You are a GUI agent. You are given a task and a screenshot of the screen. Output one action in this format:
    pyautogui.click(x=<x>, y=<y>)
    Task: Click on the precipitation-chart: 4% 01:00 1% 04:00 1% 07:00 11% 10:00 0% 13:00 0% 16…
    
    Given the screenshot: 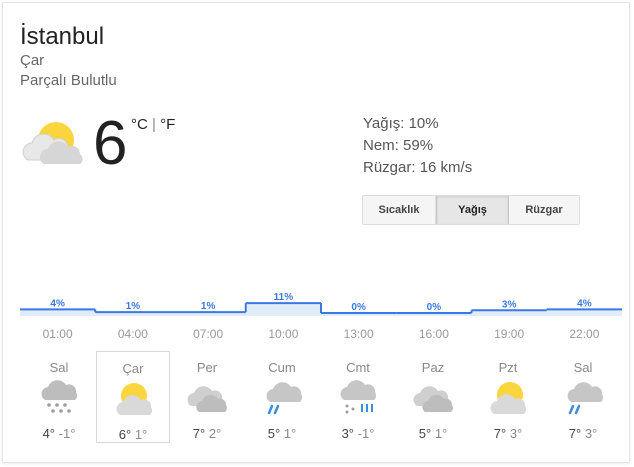 What is the action you would take?
    pyautogui.click(x=321, y=318)
    